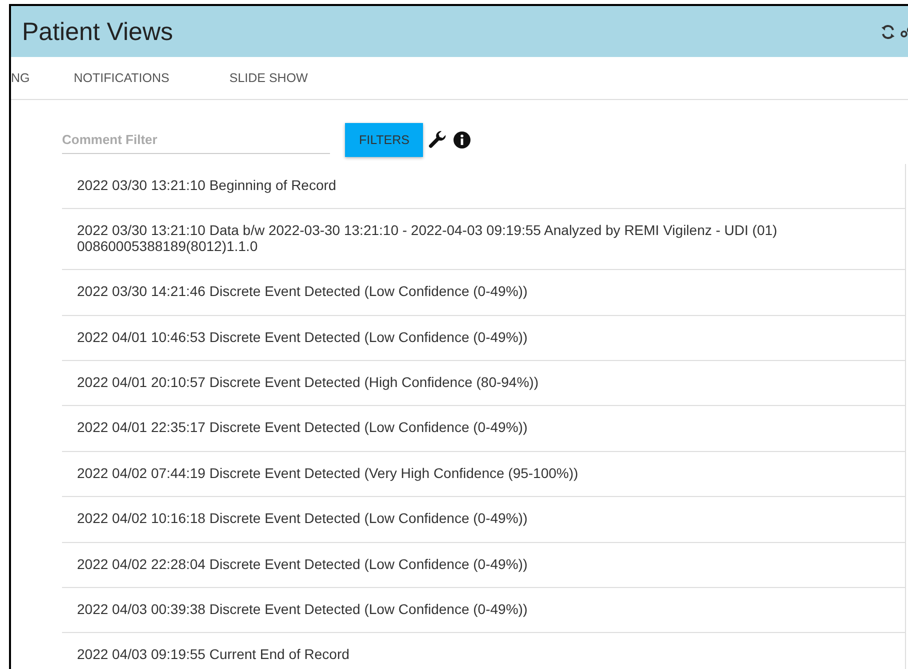  Describe the element at coordinates (483, 475) in the screenshot. I see `comment-item: 2022 04/02 07:44:19 Discrete Event Detected (Very High Confidence (95-100%))` at that location.